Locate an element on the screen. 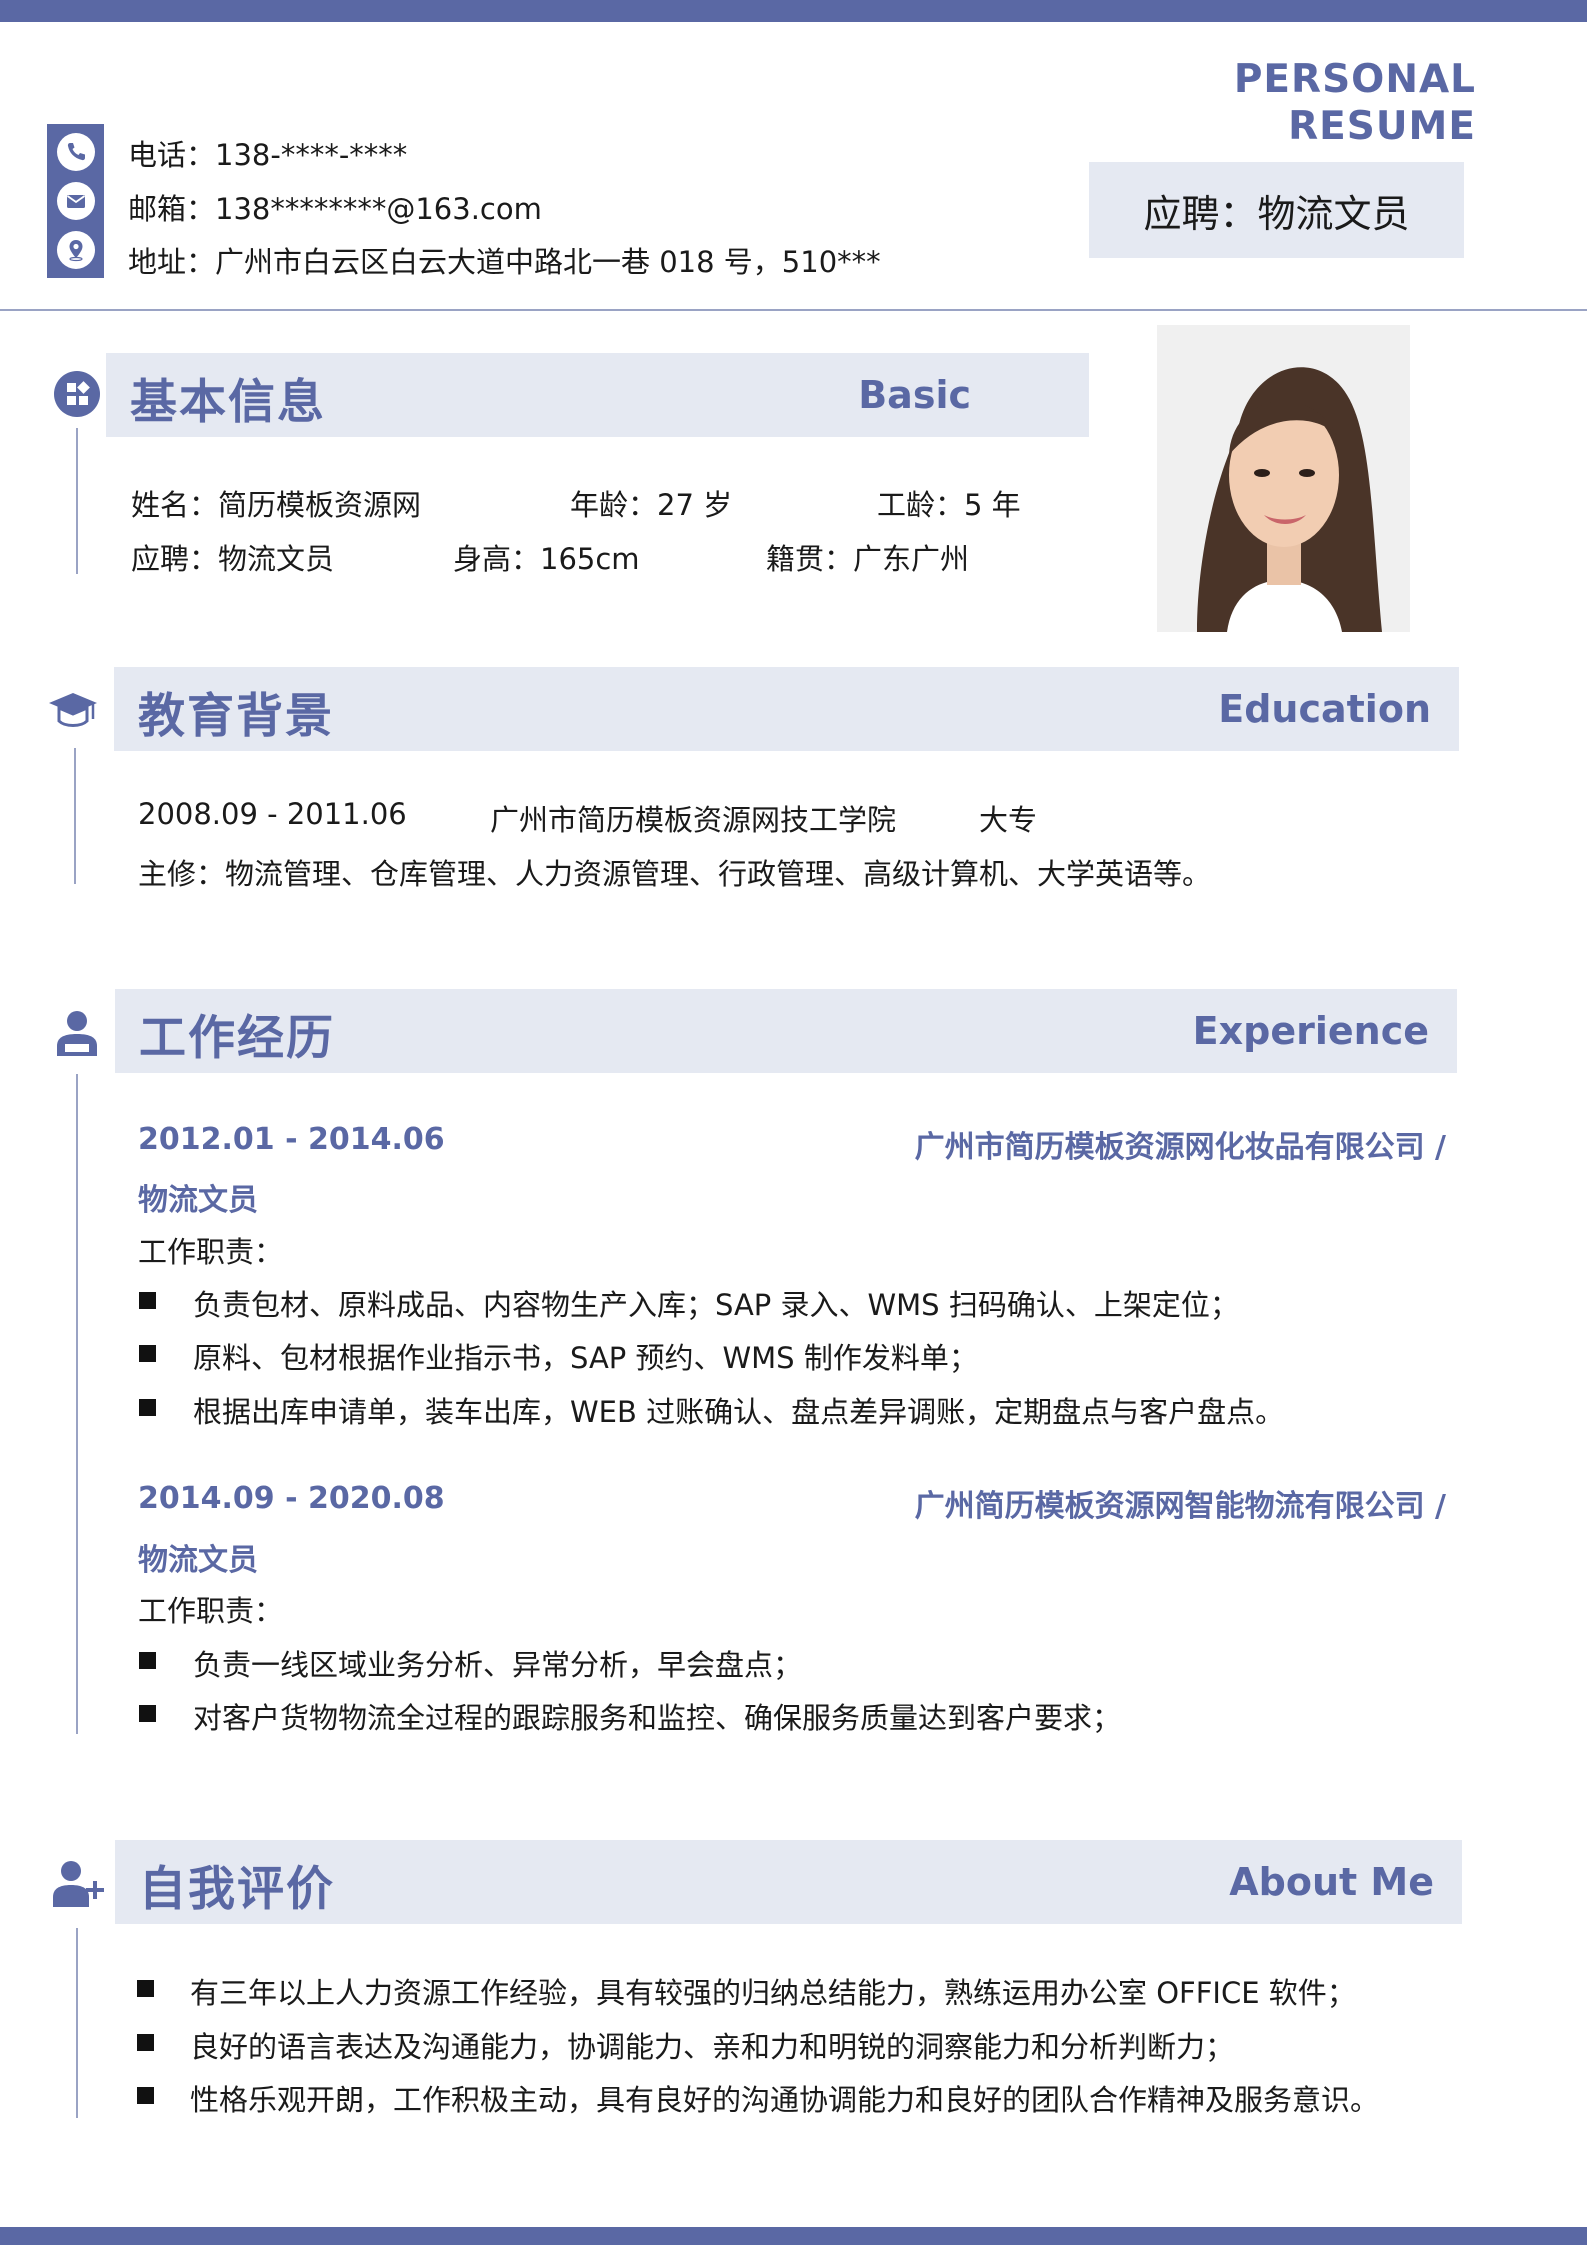 This screenshot has width=1587, height=2245. job-company: 广州市简历模板资源网化妆品有限公司 / is located at coordinates (1180, 1147).